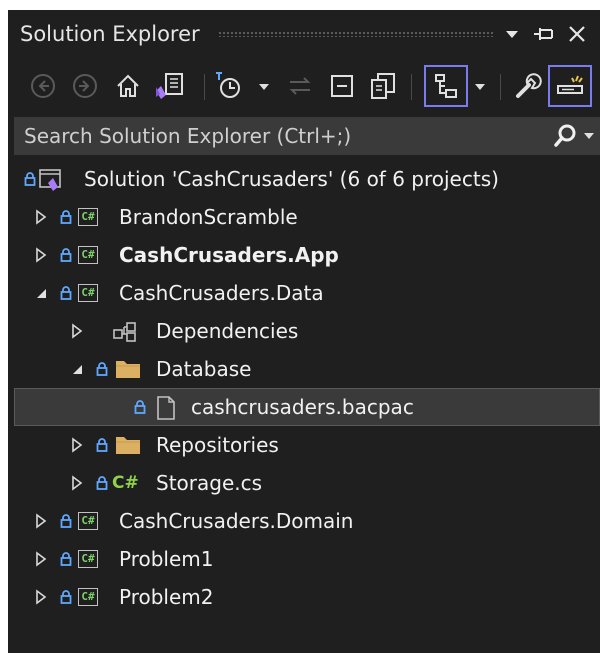 The height and width of the screenshot is (653, 600). Describe the element at coordinates (304, 369) in the screenshot. I see `tree-item-folder: Database` at that location.